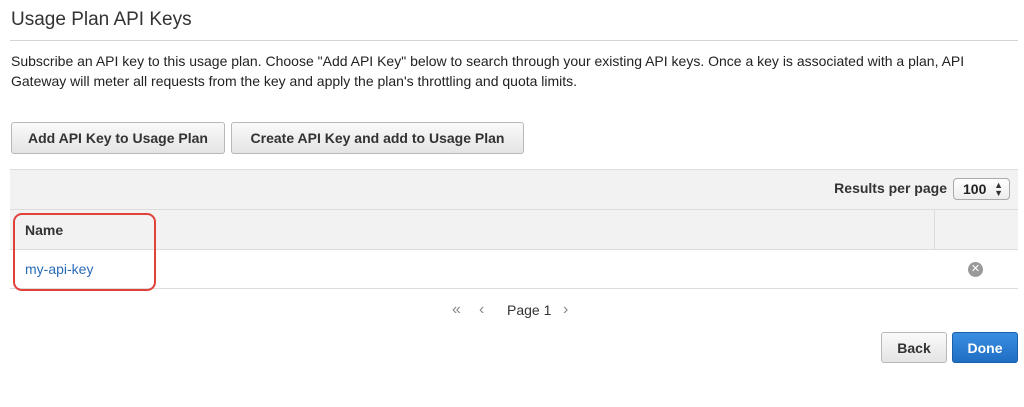 This screenshot has height=407, width=1024. What do you see at coordinates (101, 19) in the screenshot?
I see `page-title: Usage Plan API Keys` at bounding box center [101, 19].